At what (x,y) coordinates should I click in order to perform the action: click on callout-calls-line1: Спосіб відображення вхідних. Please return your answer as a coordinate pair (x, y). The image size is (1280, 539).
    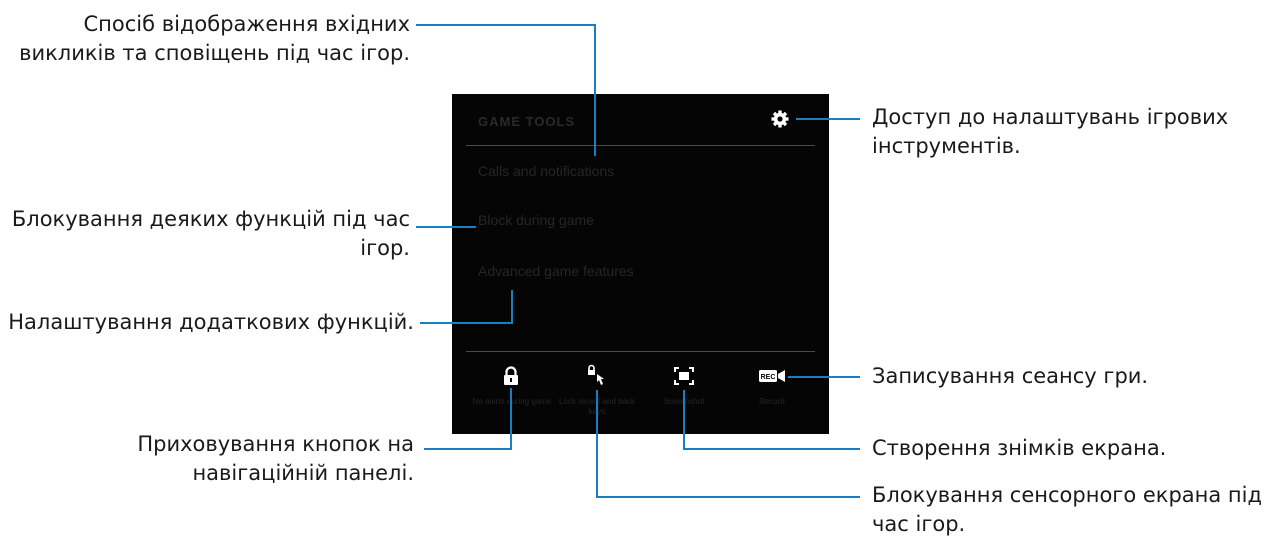
    Looking at the image, I should click on (246, 24).